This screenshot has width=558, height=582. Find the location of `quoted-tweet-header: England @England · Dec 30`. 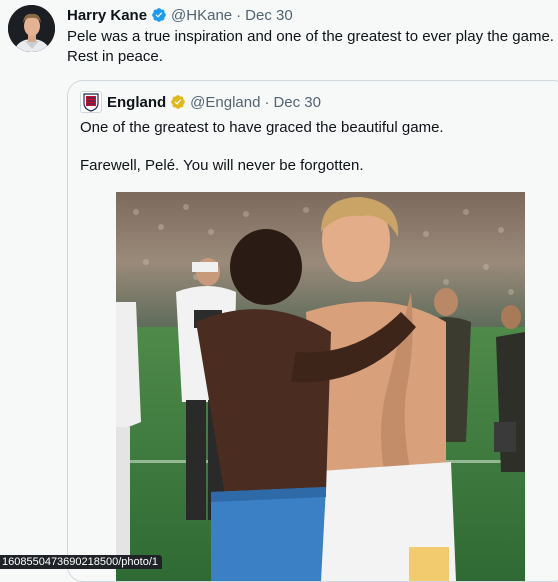

quoted-tweet-header: England @England · Dec 30 is located at coordinates (200, 102).